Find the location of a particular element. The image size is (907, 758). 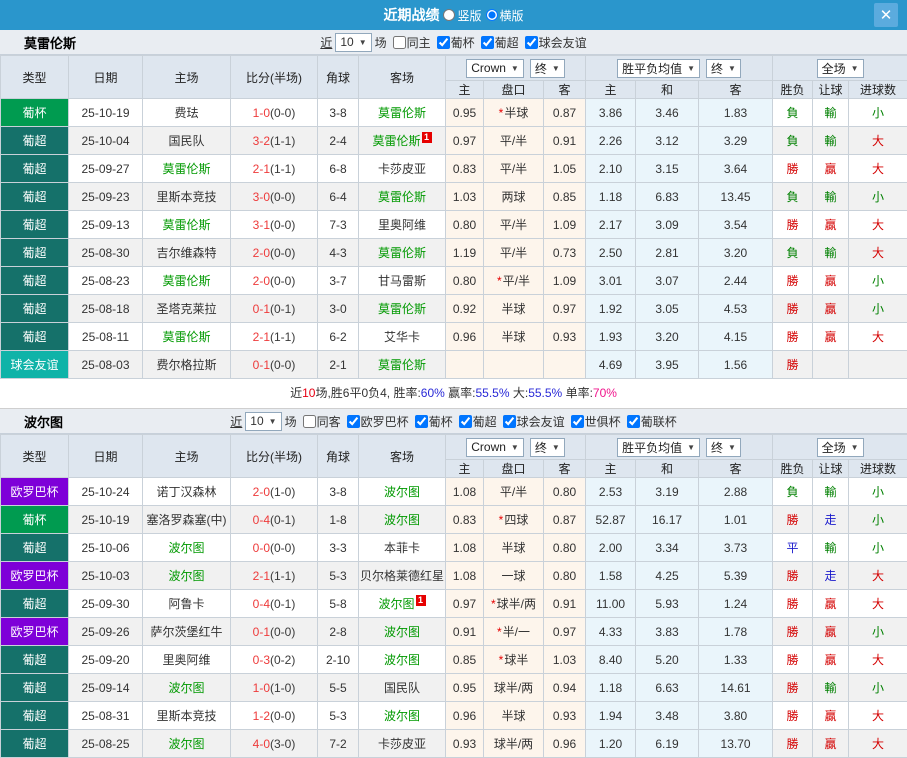

result-winloss: 負 is located at coordinates (793, 113).